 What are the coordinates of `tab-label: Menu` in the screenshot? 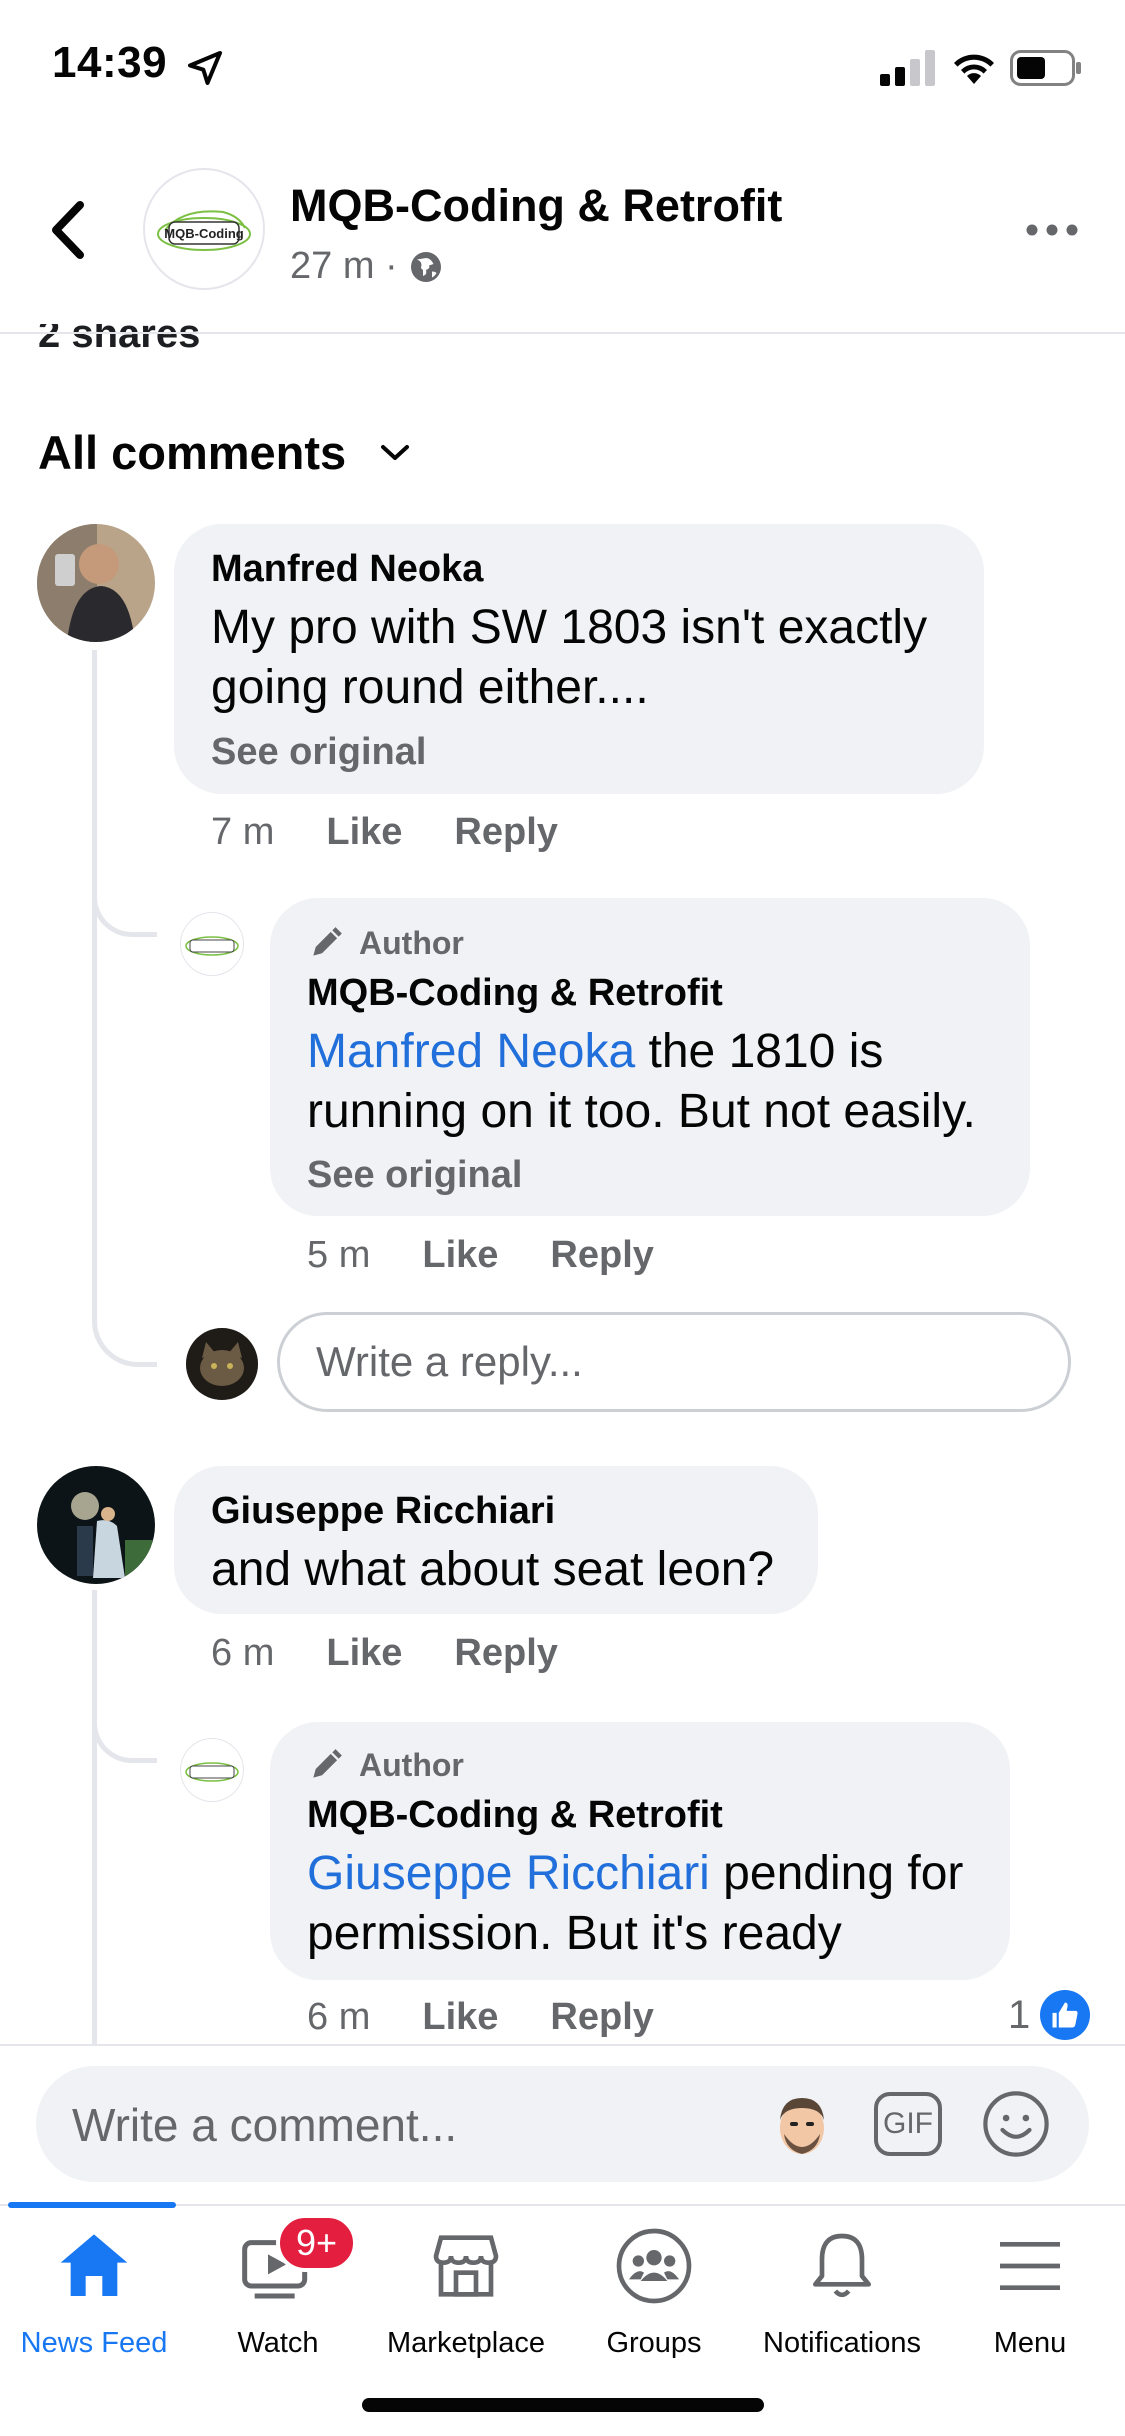 It's located at (1030, 2343).